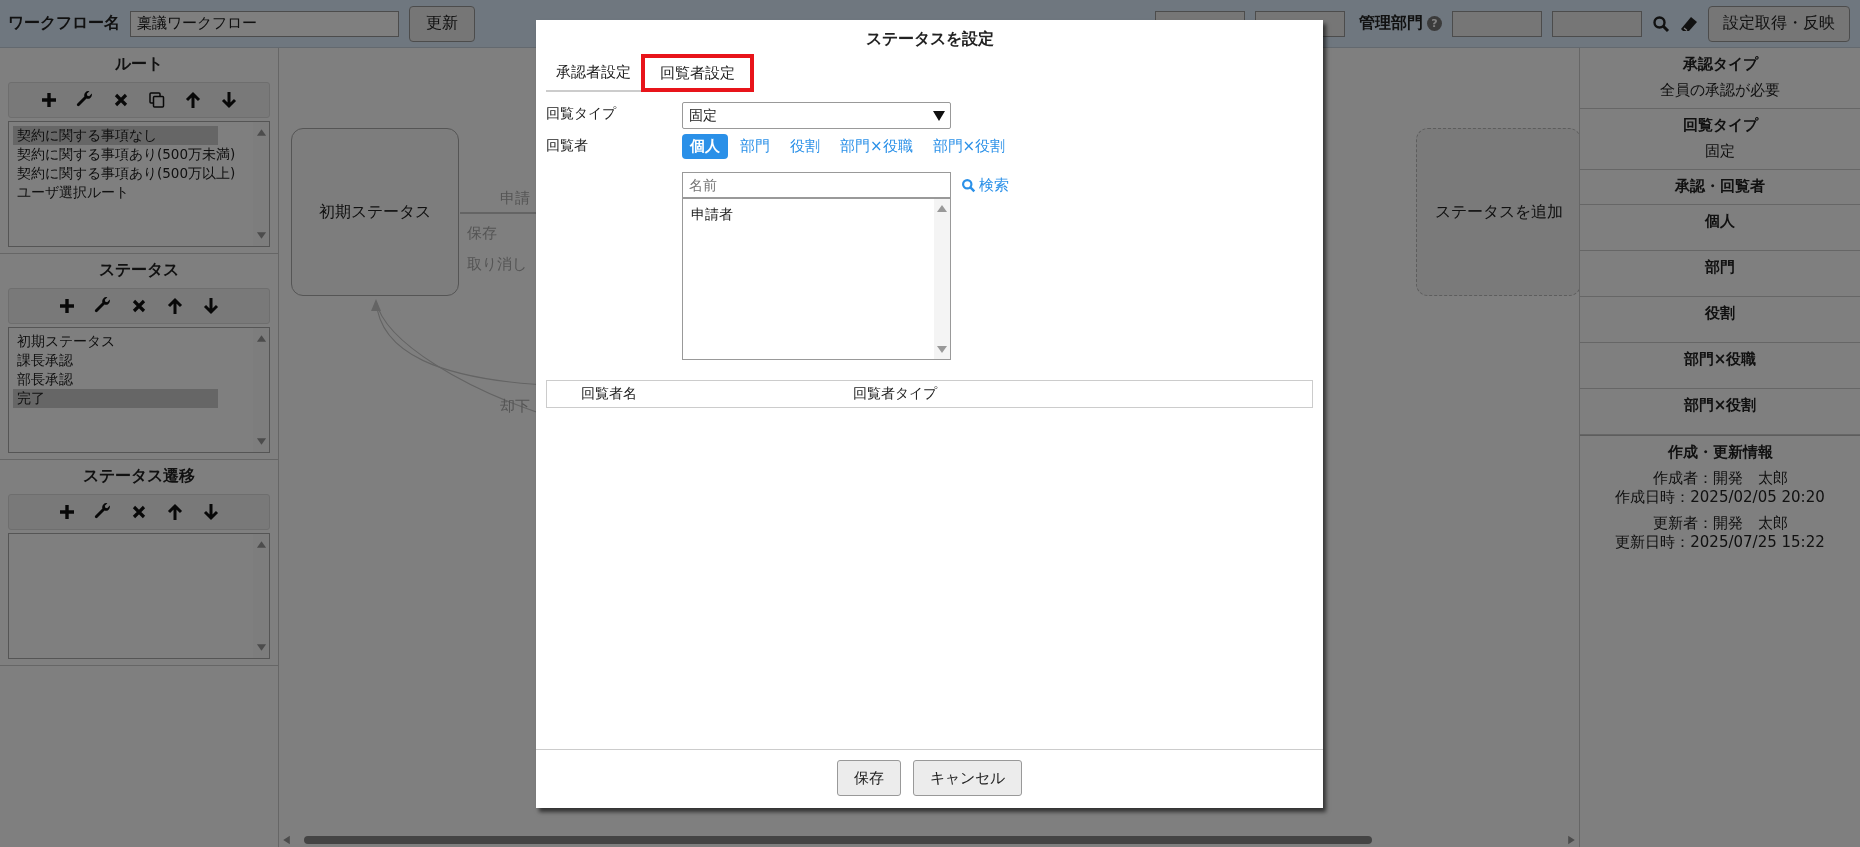  What do you see at coordinates (139, 270) in the screenshot?
I see `section-title: ステータス` at bounding box center [139, 270].